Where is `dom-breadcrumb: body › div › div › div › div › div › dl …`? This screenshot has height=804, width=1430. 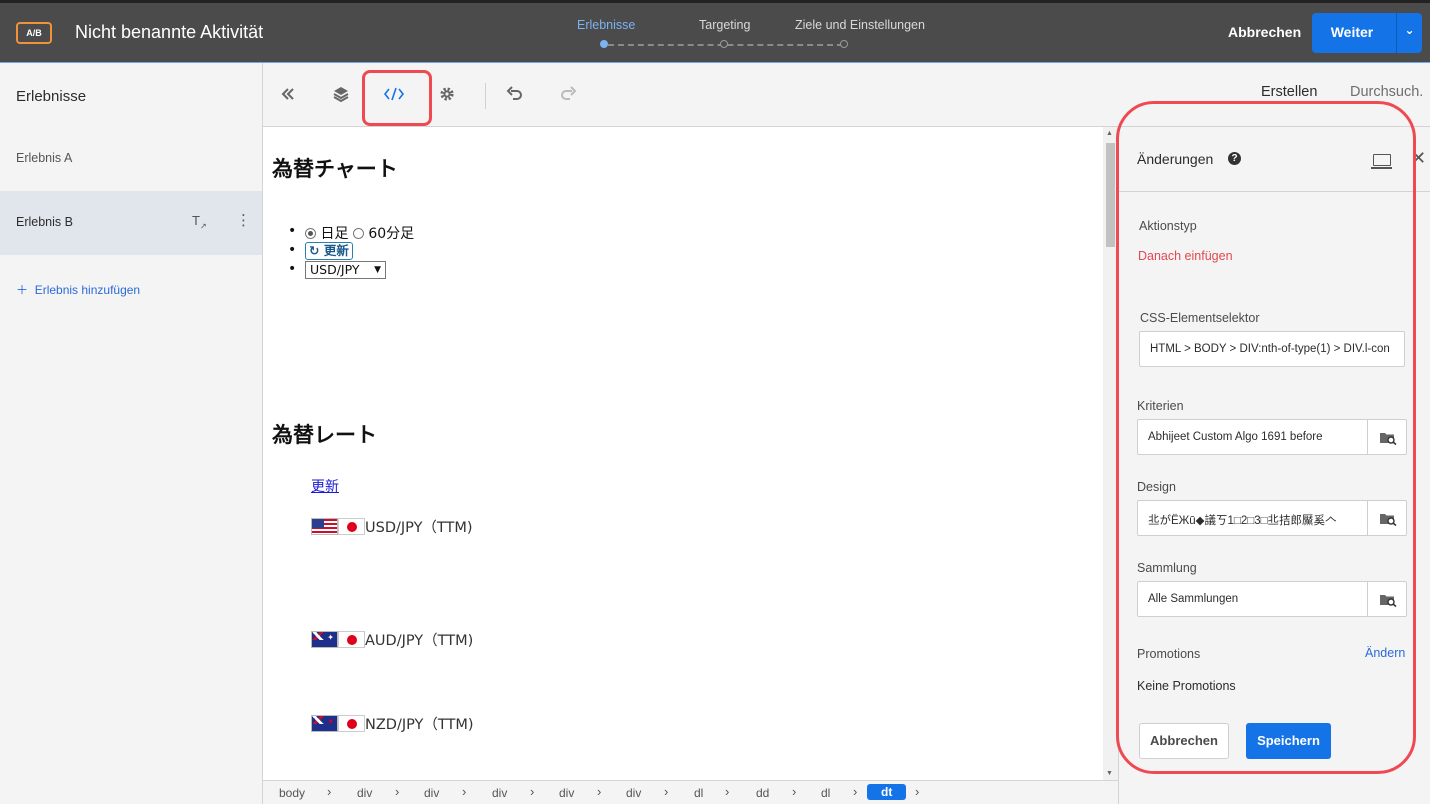
dom-breadcrumb: body › div › div › div › div › div › dl … is located at coordinates (690, 792).